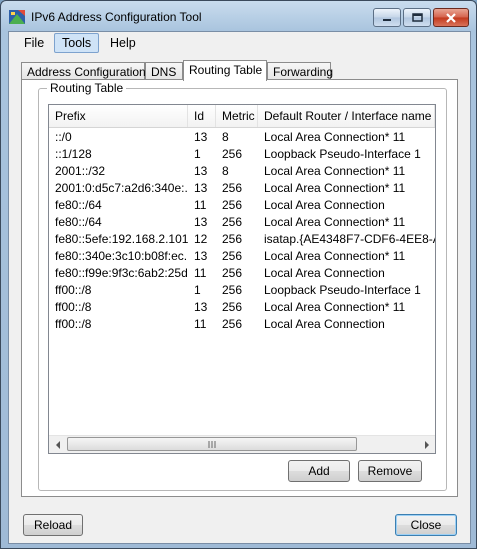  I want to click on tab-dns: DNS, so click(164, 71).